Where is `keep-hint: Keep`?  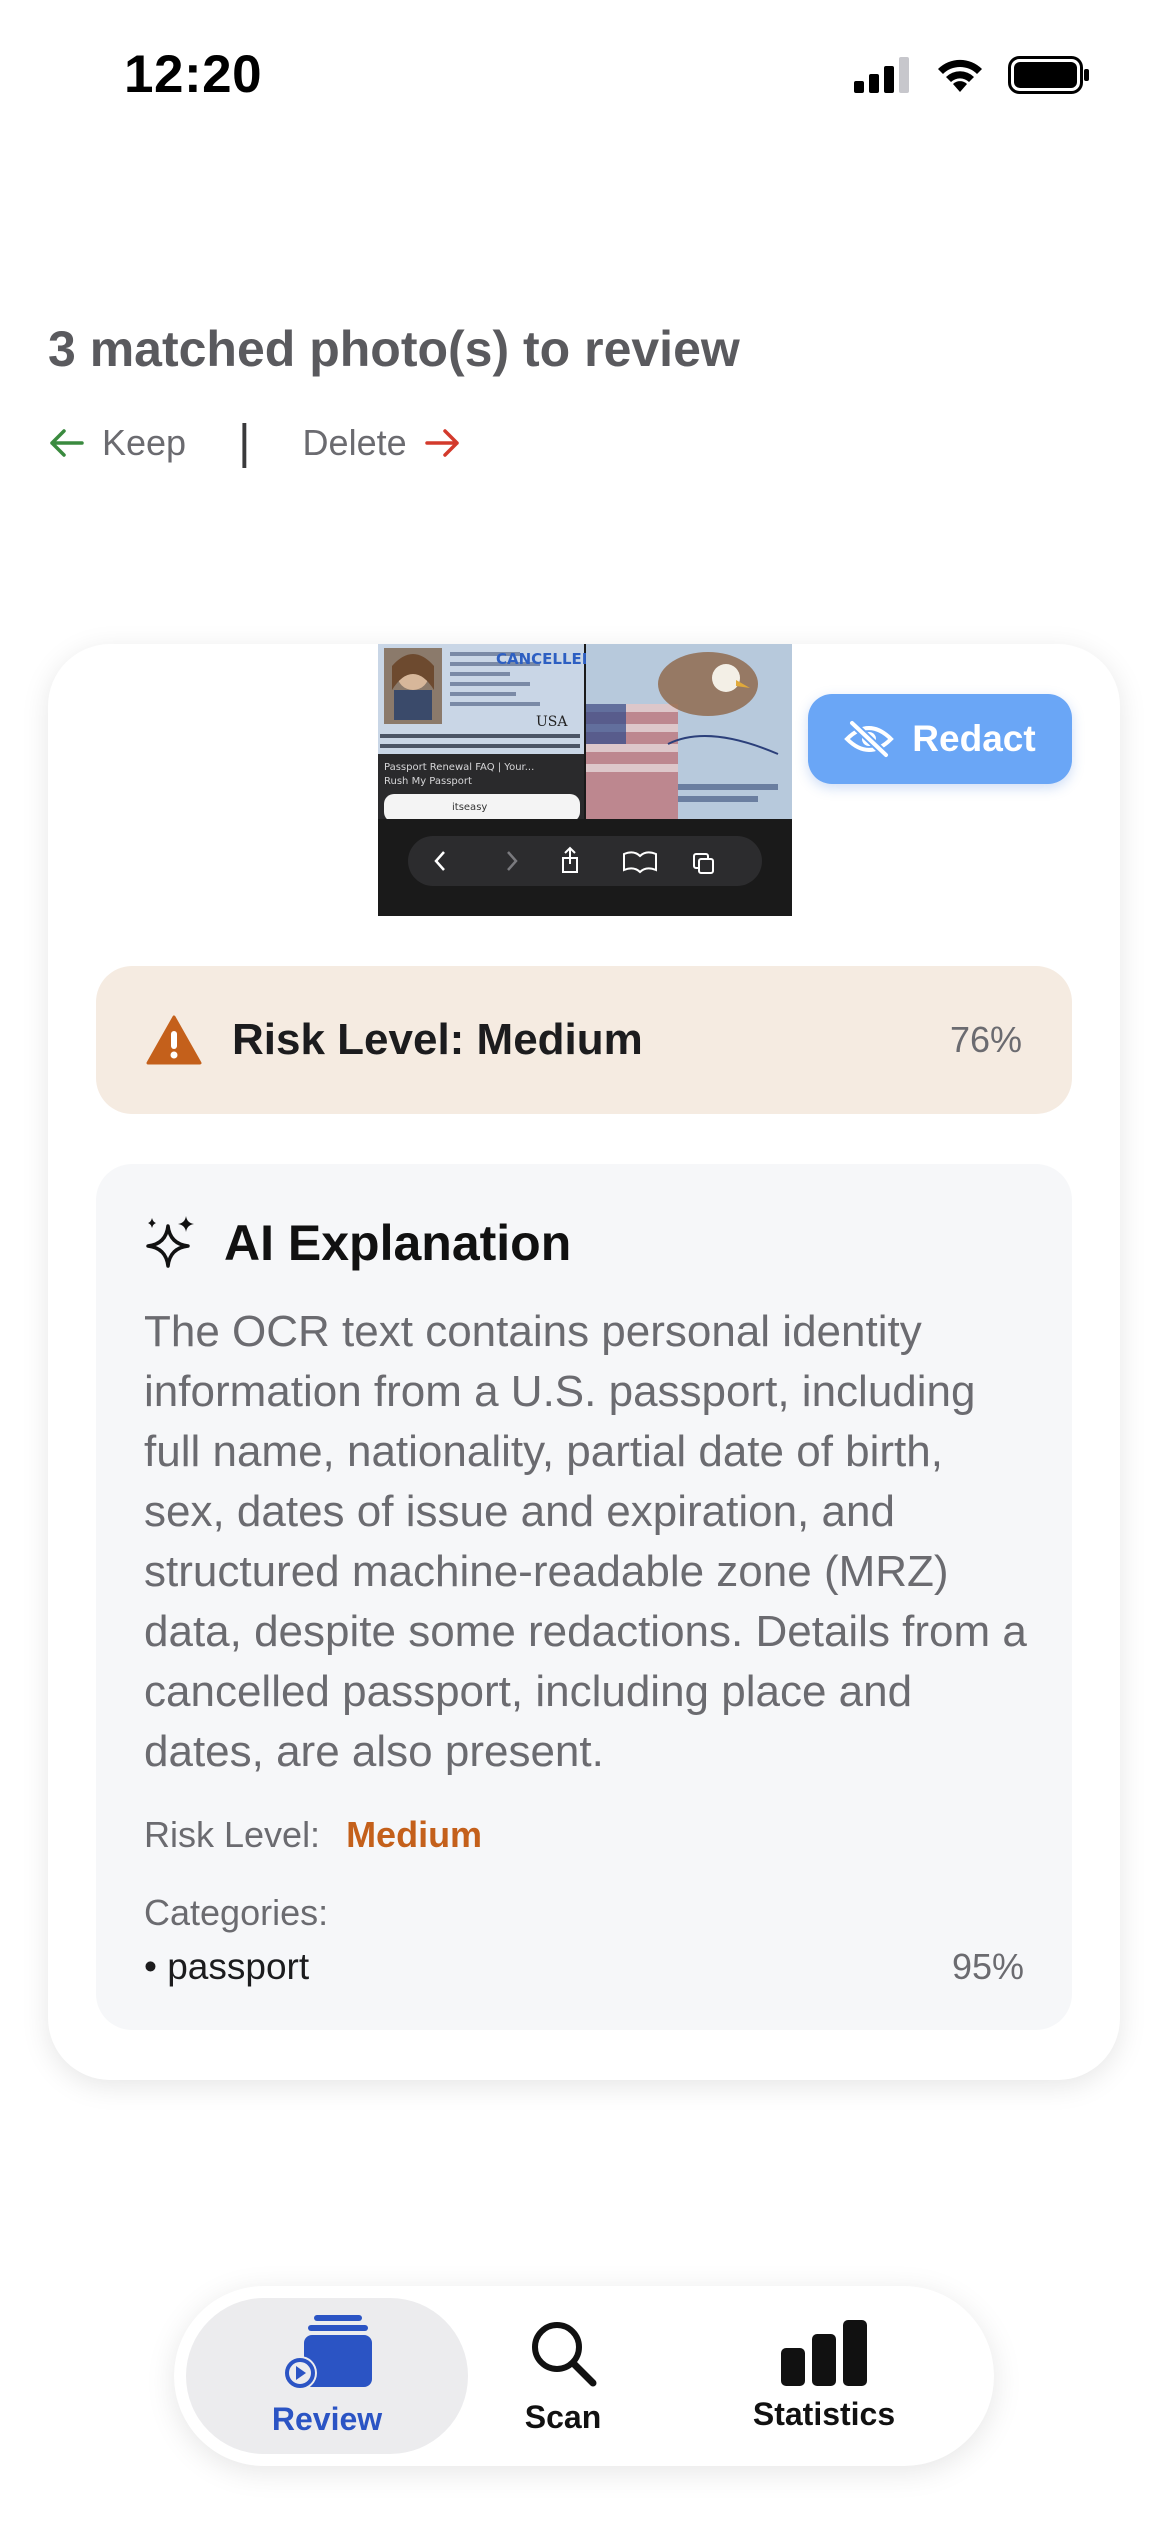 keep-hint: Keep is located at coordinates (117, 443).